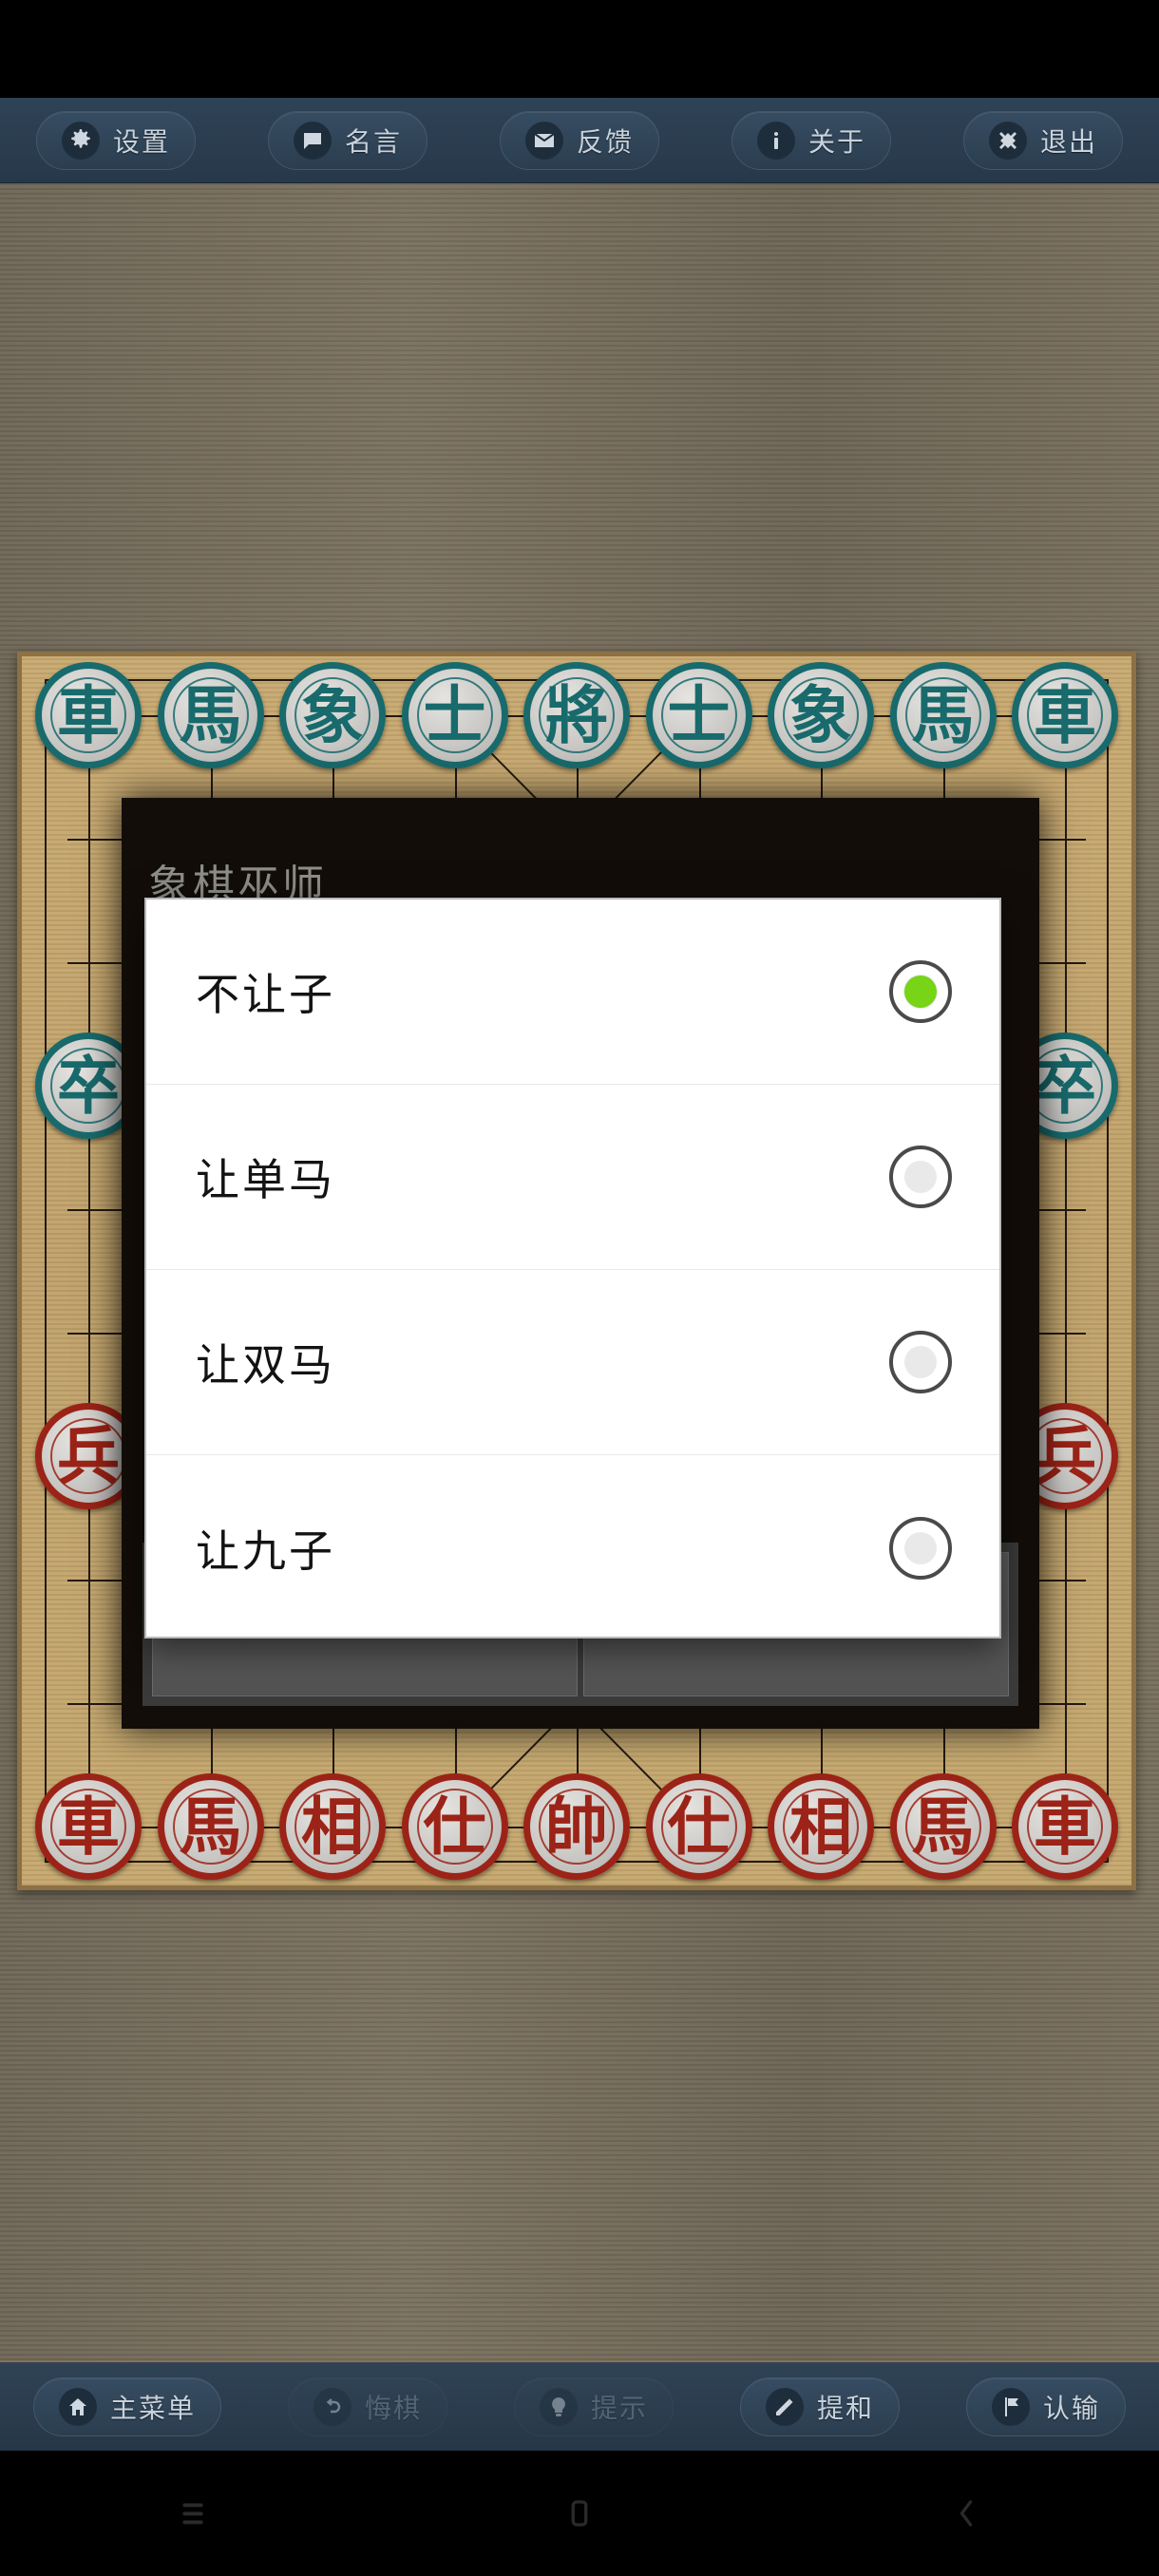  I want to click on resign-label: 认输, so click(1071, 2408).